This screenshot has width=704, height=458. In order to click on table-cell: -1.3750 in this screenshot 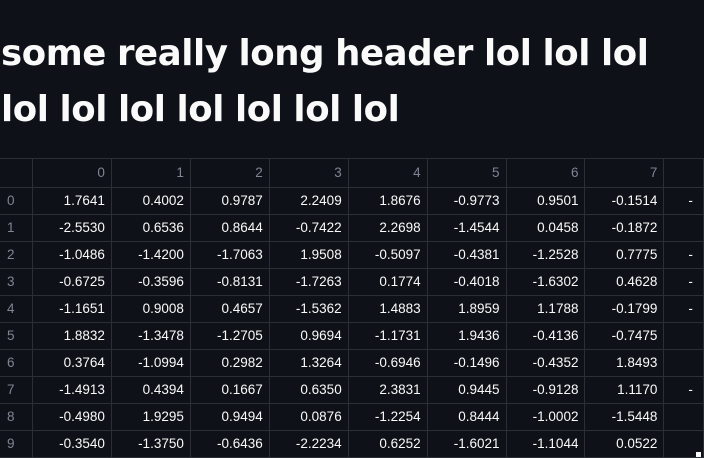, I will do `click(151, 444)`.